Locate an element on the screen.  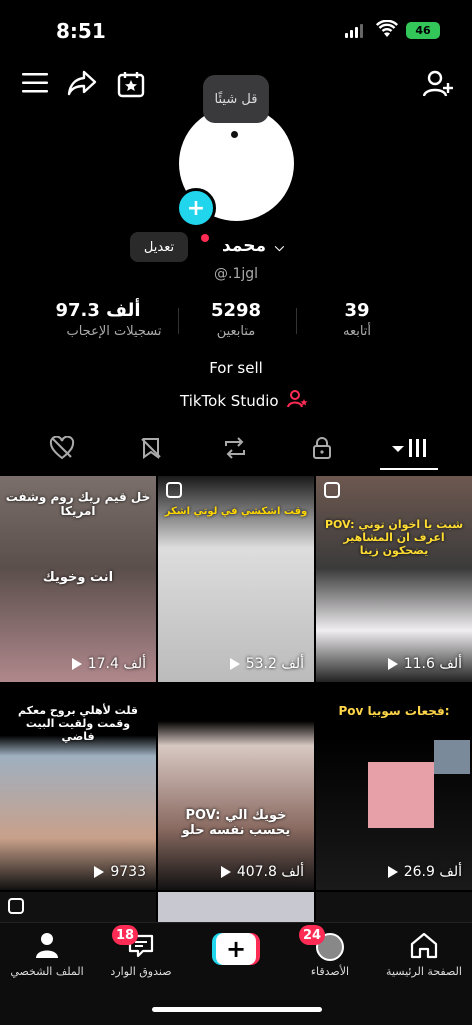
heart-hidden-icon is located at coordinates (62, 448).